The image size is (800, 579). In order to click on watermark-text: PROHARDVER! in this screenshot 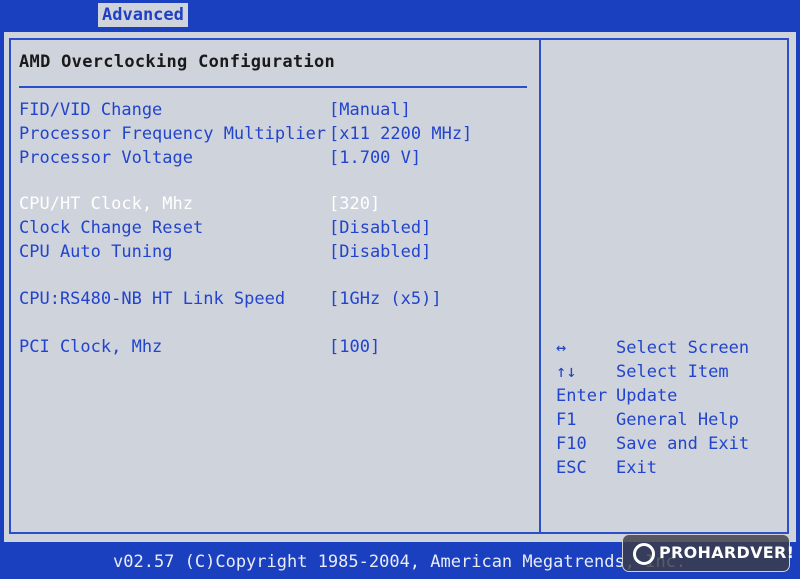, I will do `click(727, 552)`.